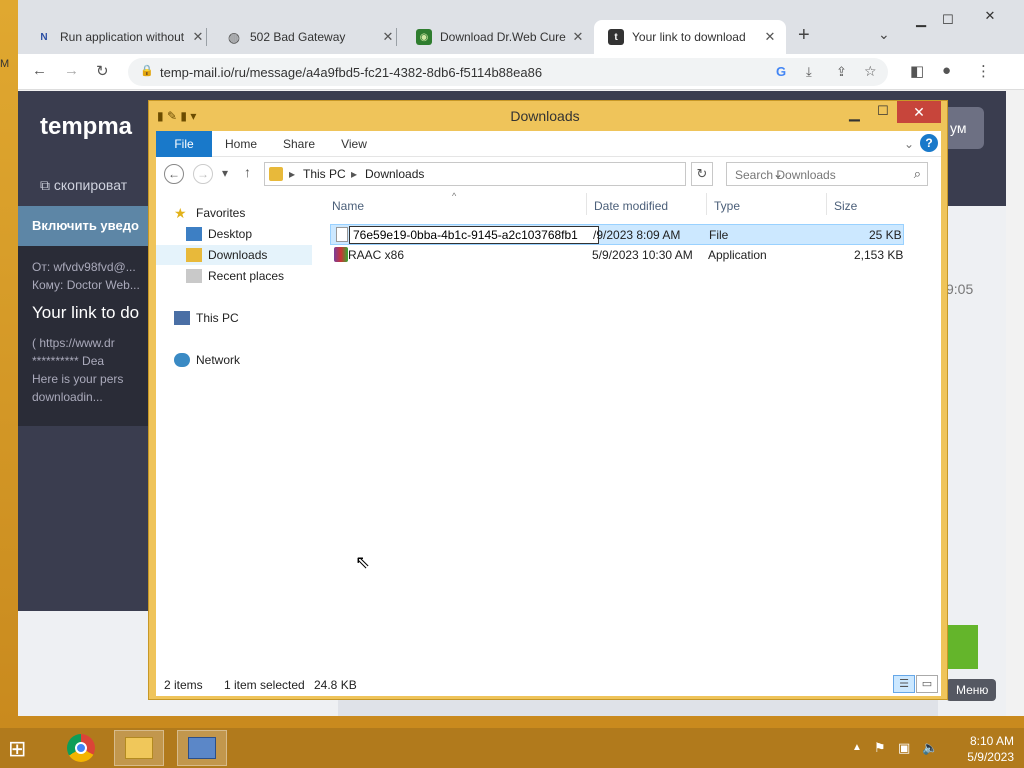 The height and width of the screenshot is (768, 1024). I want to click on network-icon: ▣, so click(904, 748).